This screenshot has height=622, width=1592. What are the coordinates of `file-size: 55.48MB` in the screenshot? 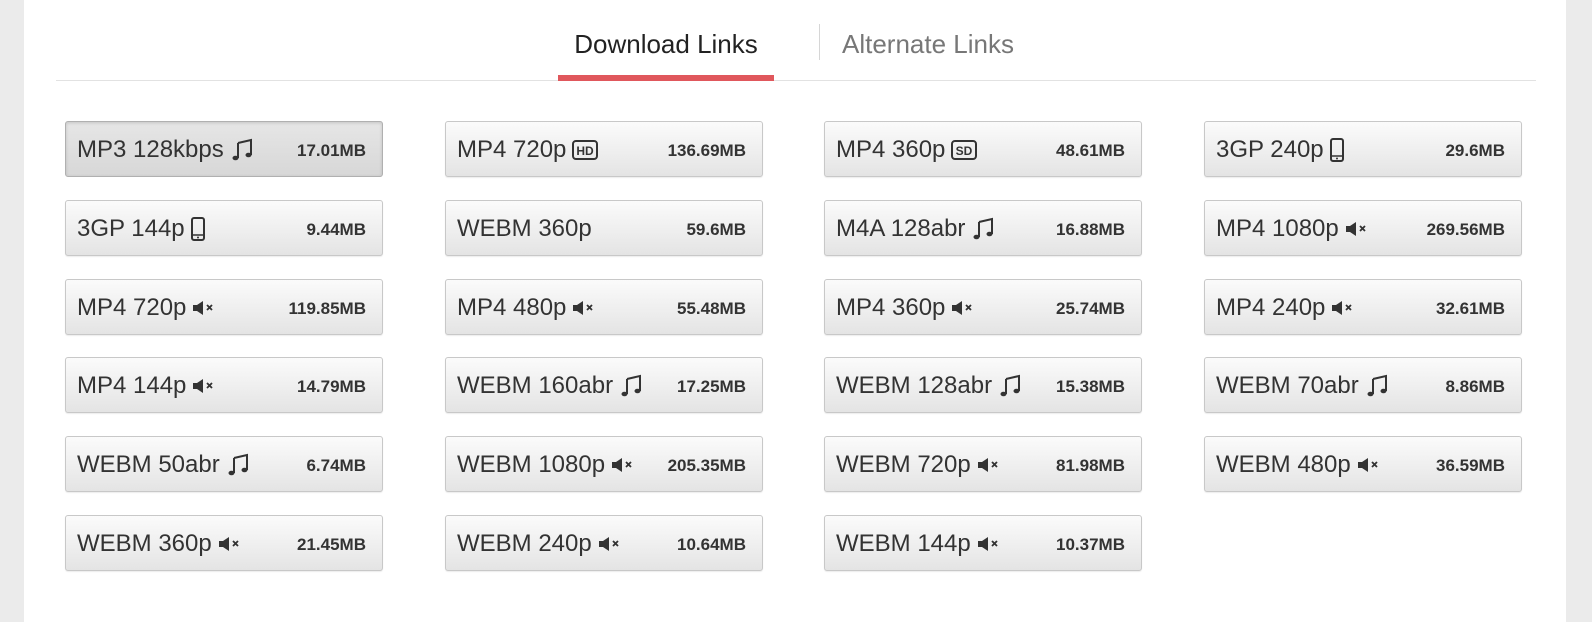 It's located at (711, 308).